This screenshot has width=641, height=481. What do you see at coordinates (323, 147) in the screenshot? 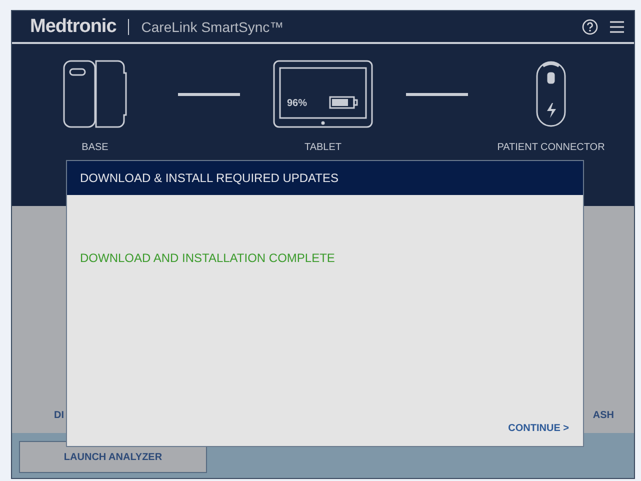
I see `device-label: TABLET` at bounding box center [323, 147].